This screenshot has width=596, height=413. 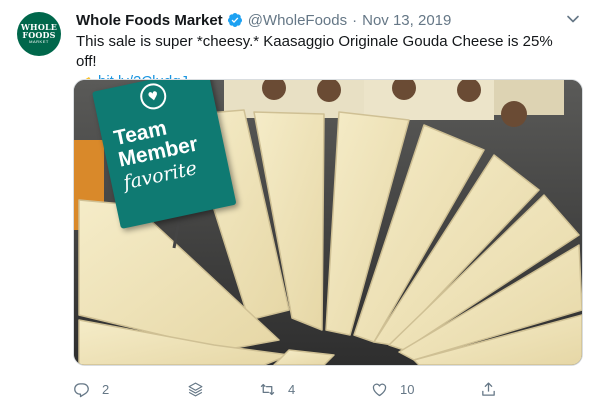 What do you see at coordinates (379, 389) in the screenshot?
I see `like-icon` at bounding box center [379, 389].